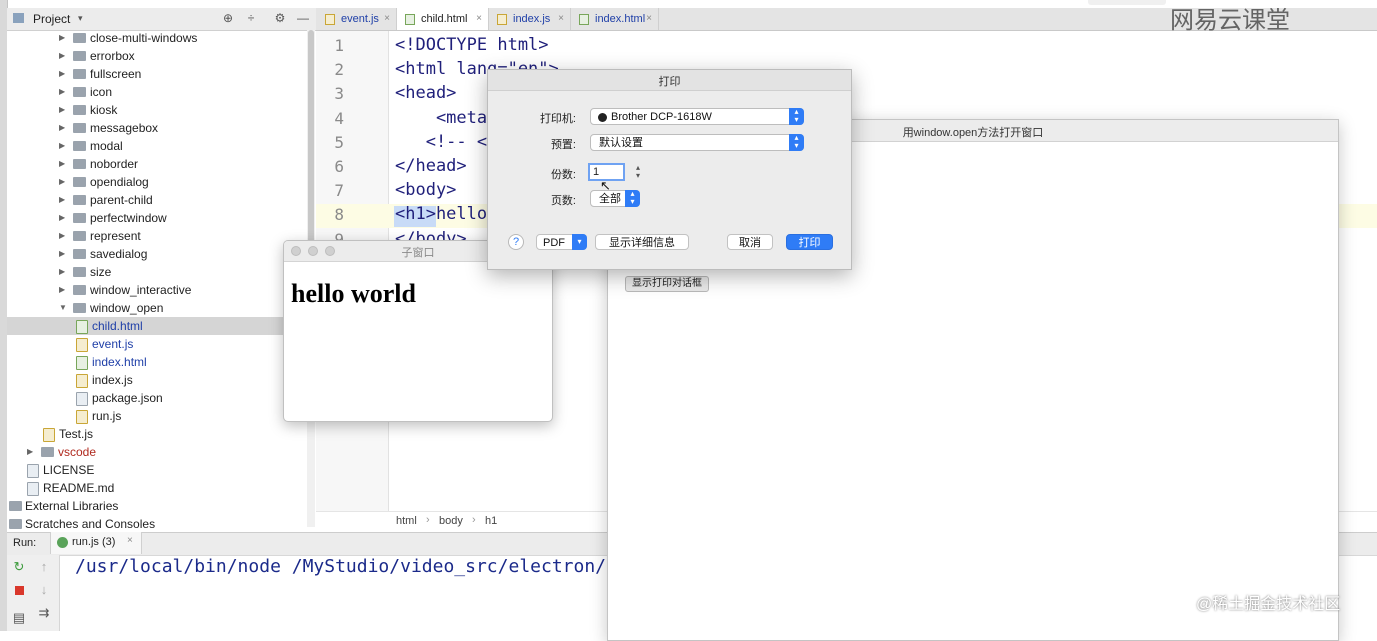  I want to click on tree-folder: ▶ window_interactive, so click(182, 290).